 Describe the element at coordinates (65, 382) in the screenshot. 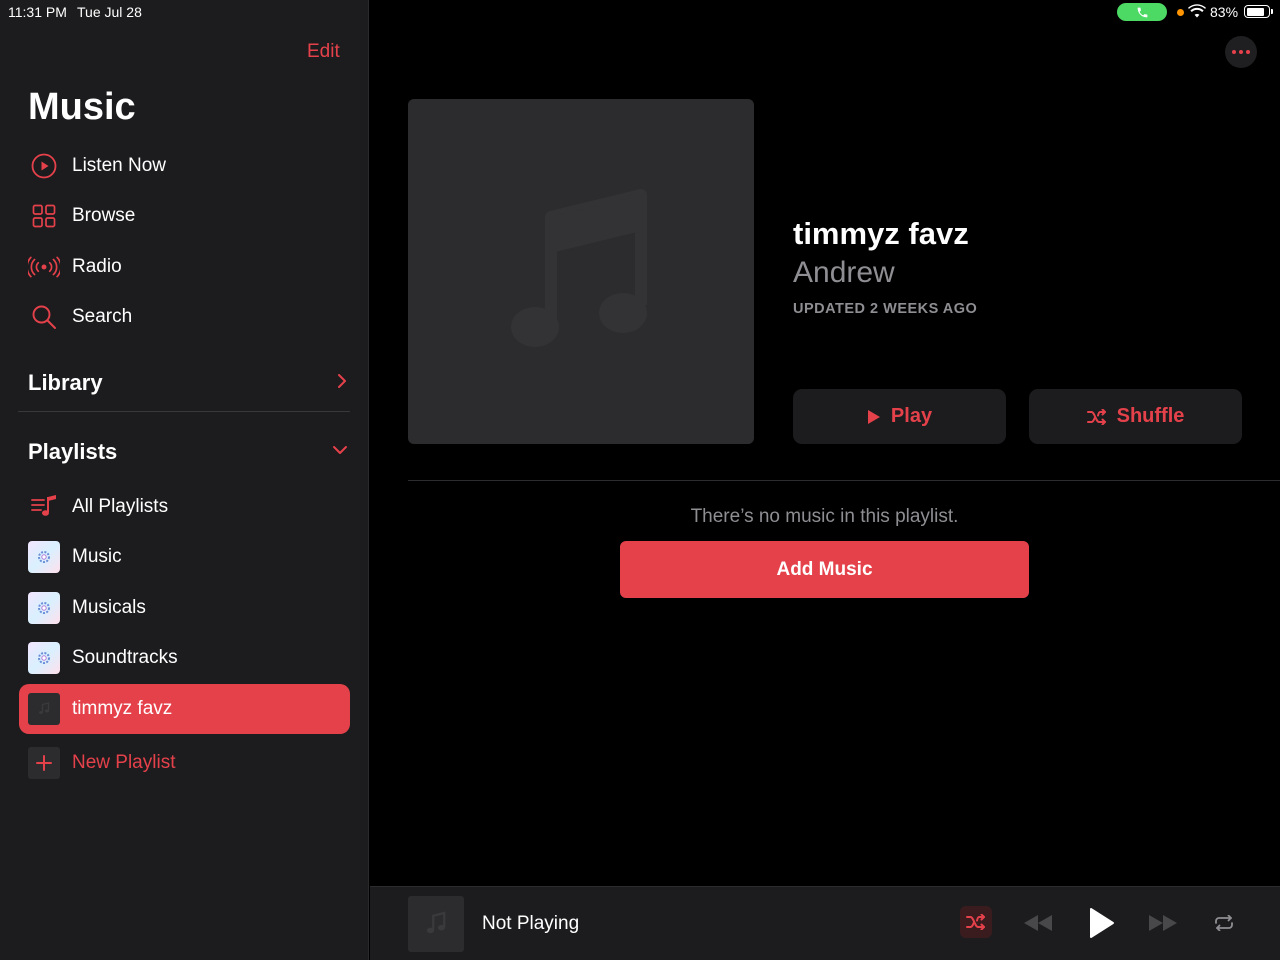

I see `library-label: Library` at that location.